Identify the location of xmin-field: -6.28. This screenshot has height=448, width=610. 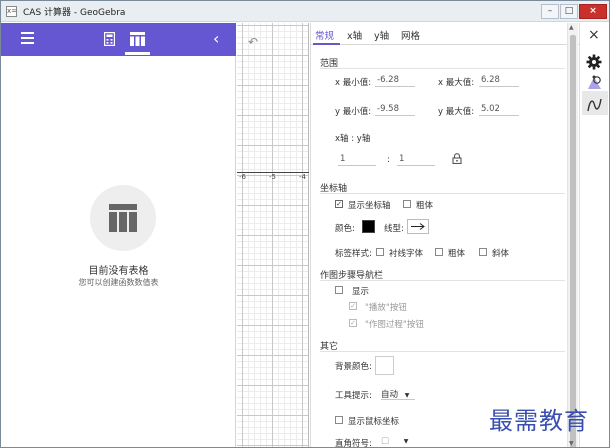
(395, 81).